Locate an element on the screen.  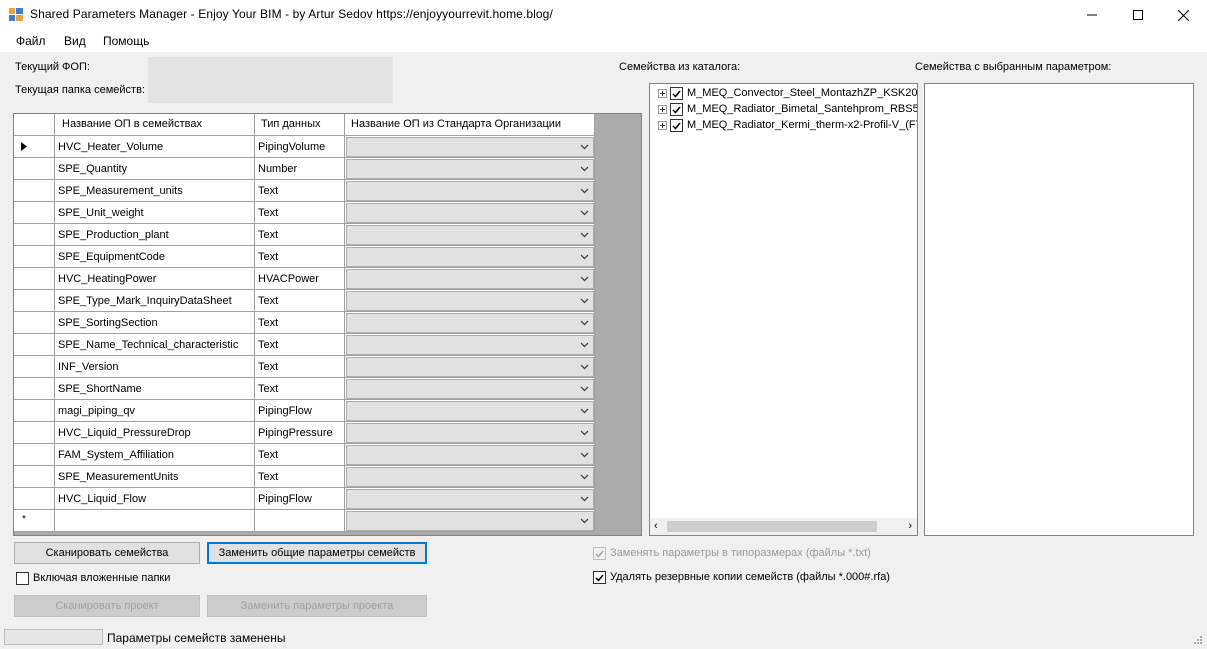
column-header-type: Тип данных is located at coordinates (300, 125).